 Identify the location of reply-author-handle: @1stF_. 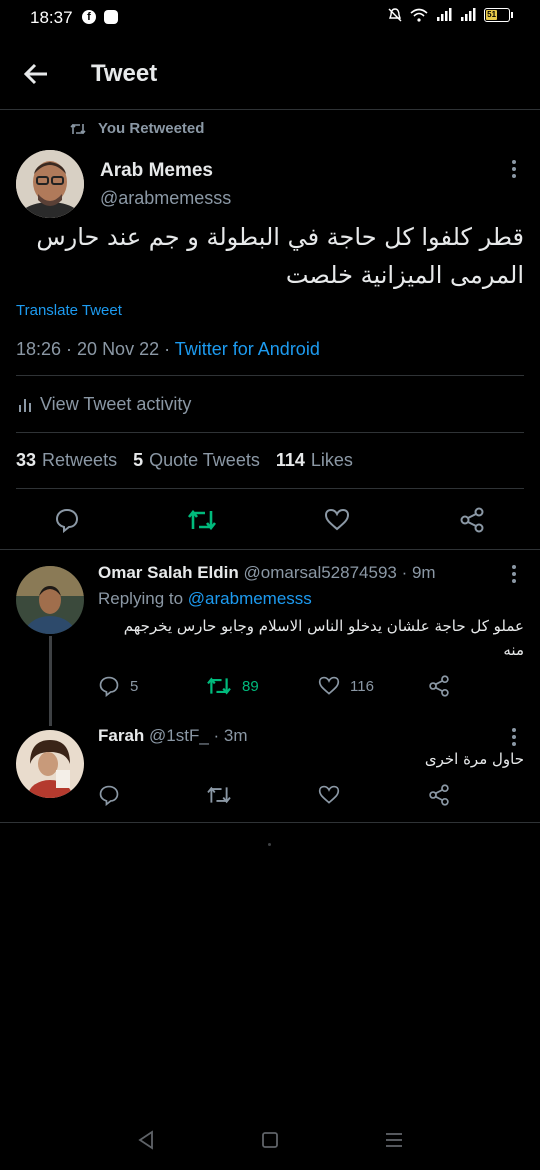
(179, 735).